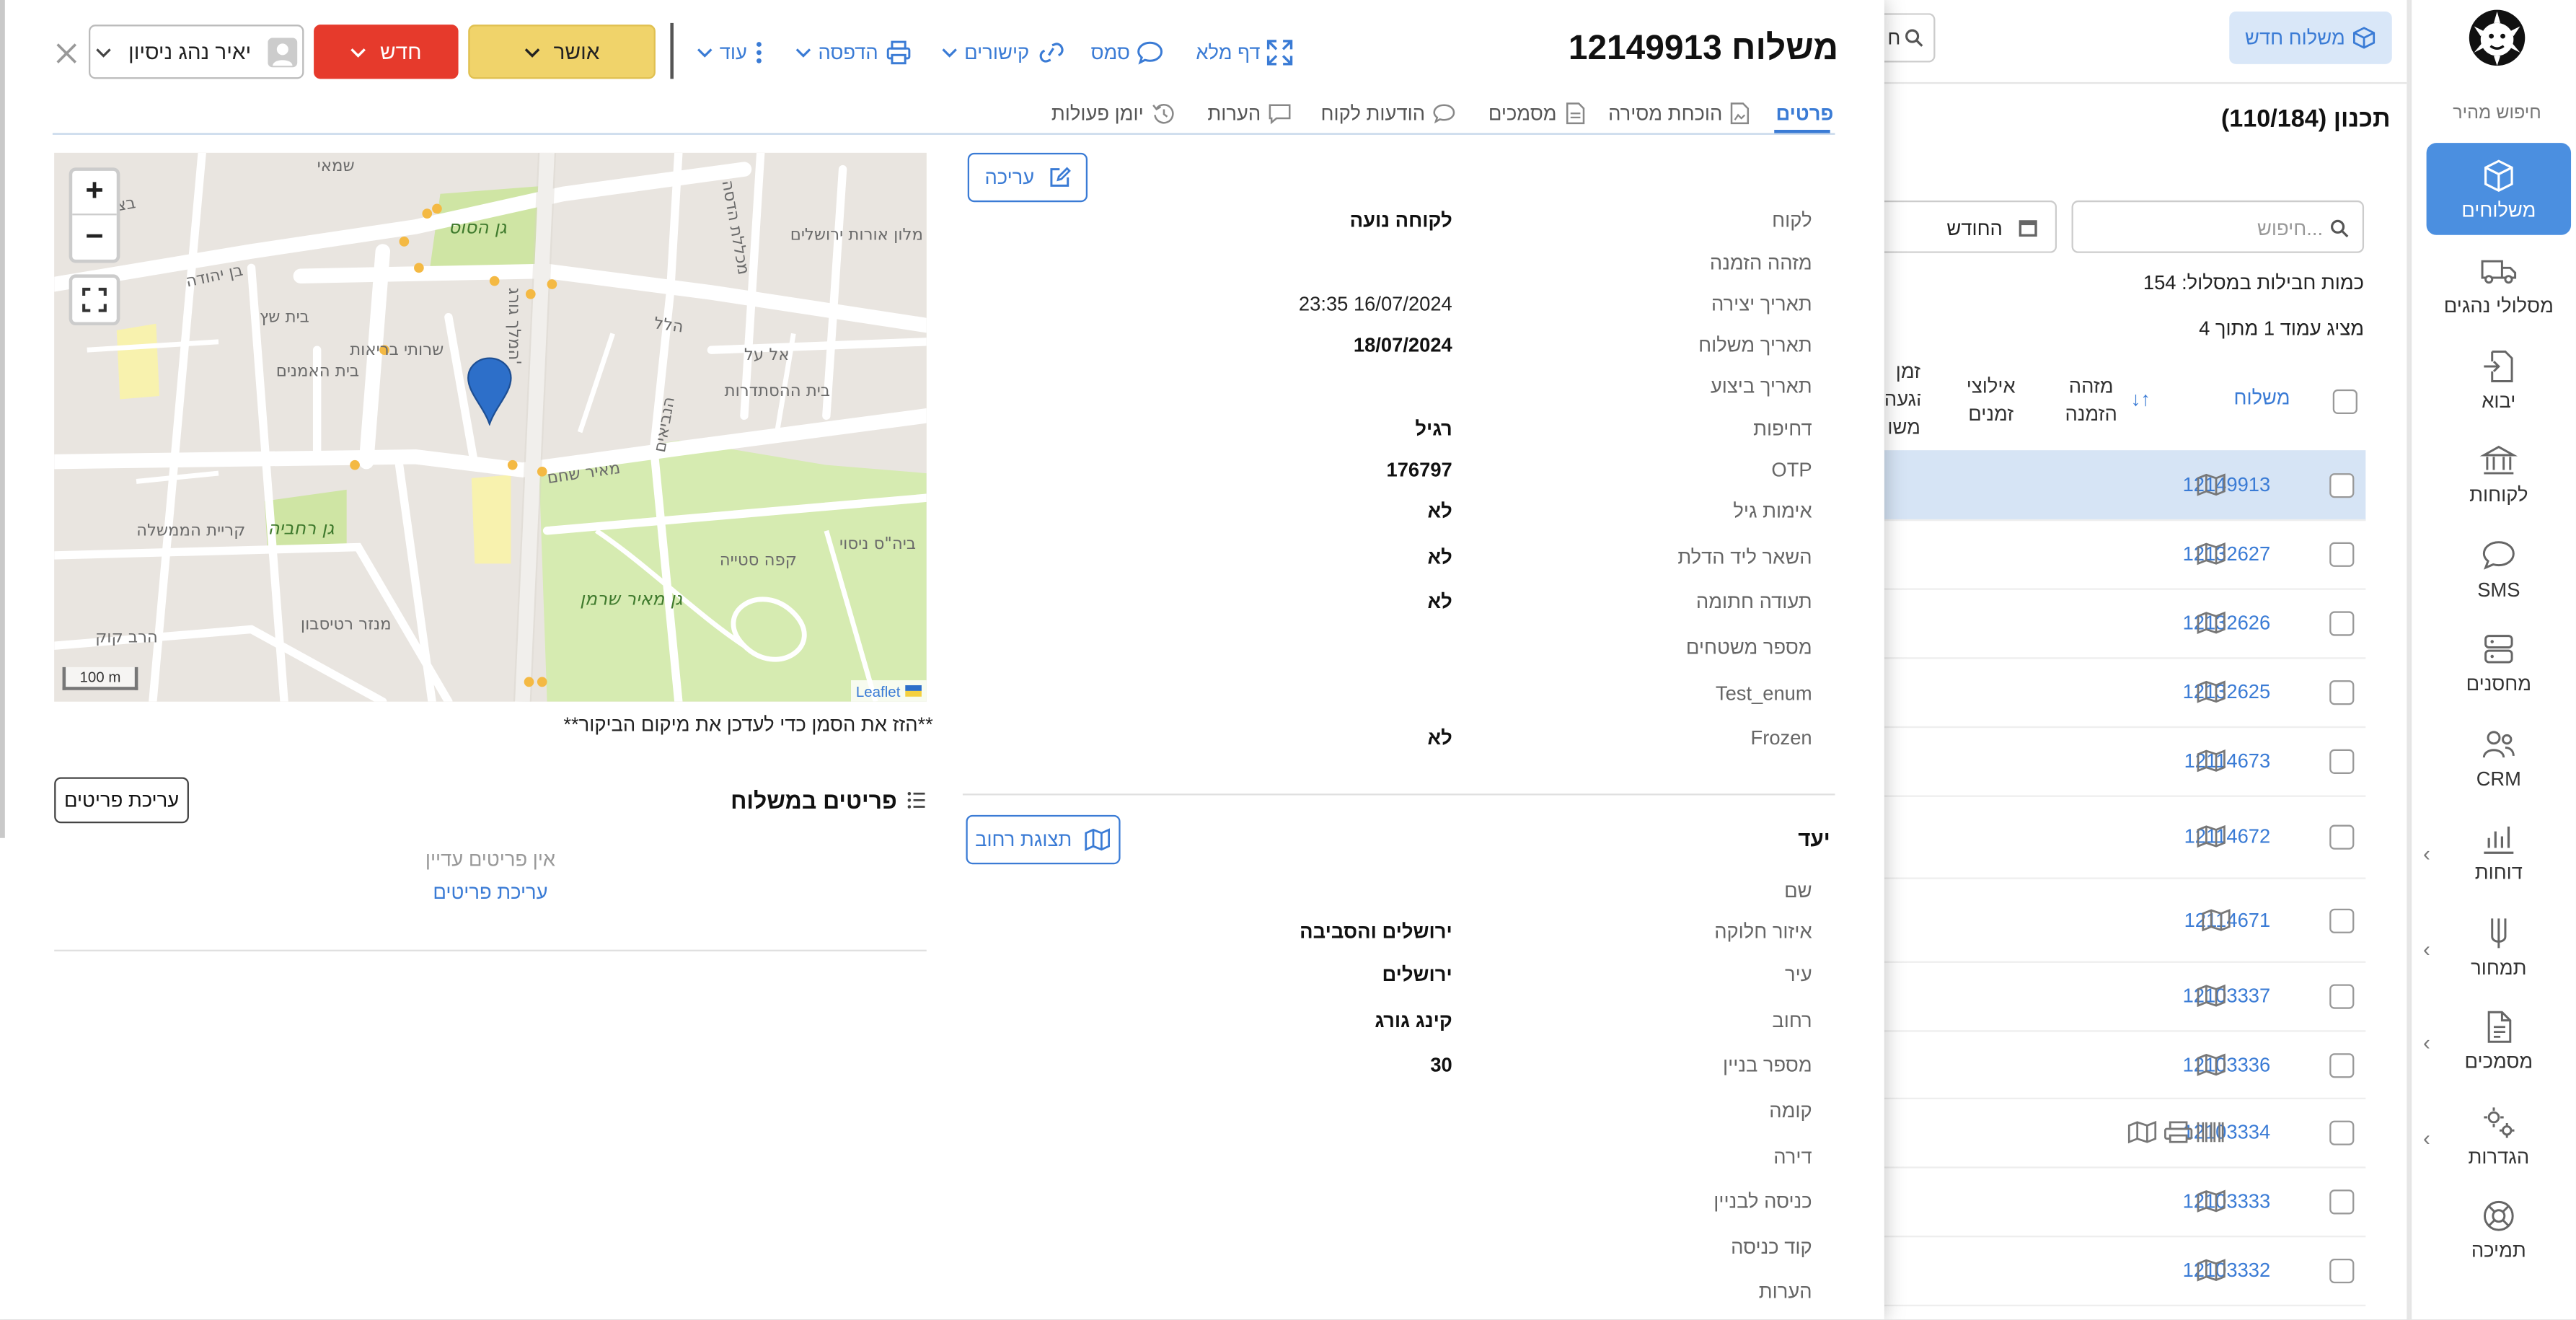 Image resolution: width=2576 pixels, height=1320 pixels. Describe the element at coordinates (1536, 114) in the screenshot. I see `tab-documents: מסמכים` at that location.